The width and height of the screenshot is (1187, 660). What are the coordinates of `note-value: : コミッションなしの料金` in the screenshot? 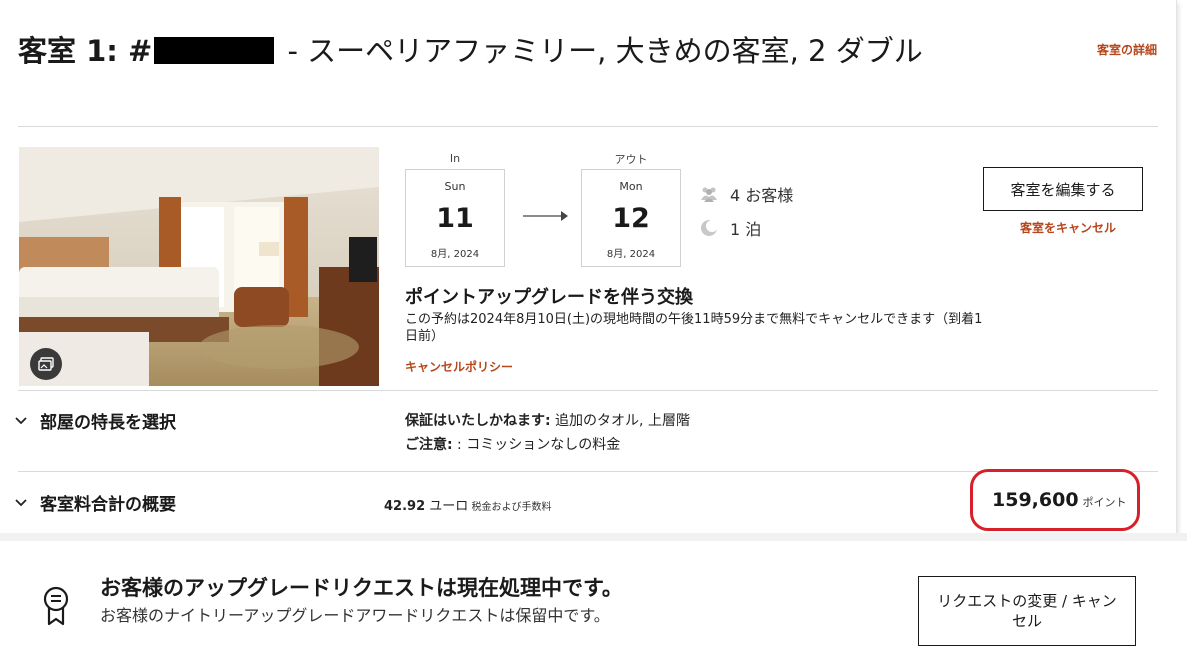 It's located at (536, 445).